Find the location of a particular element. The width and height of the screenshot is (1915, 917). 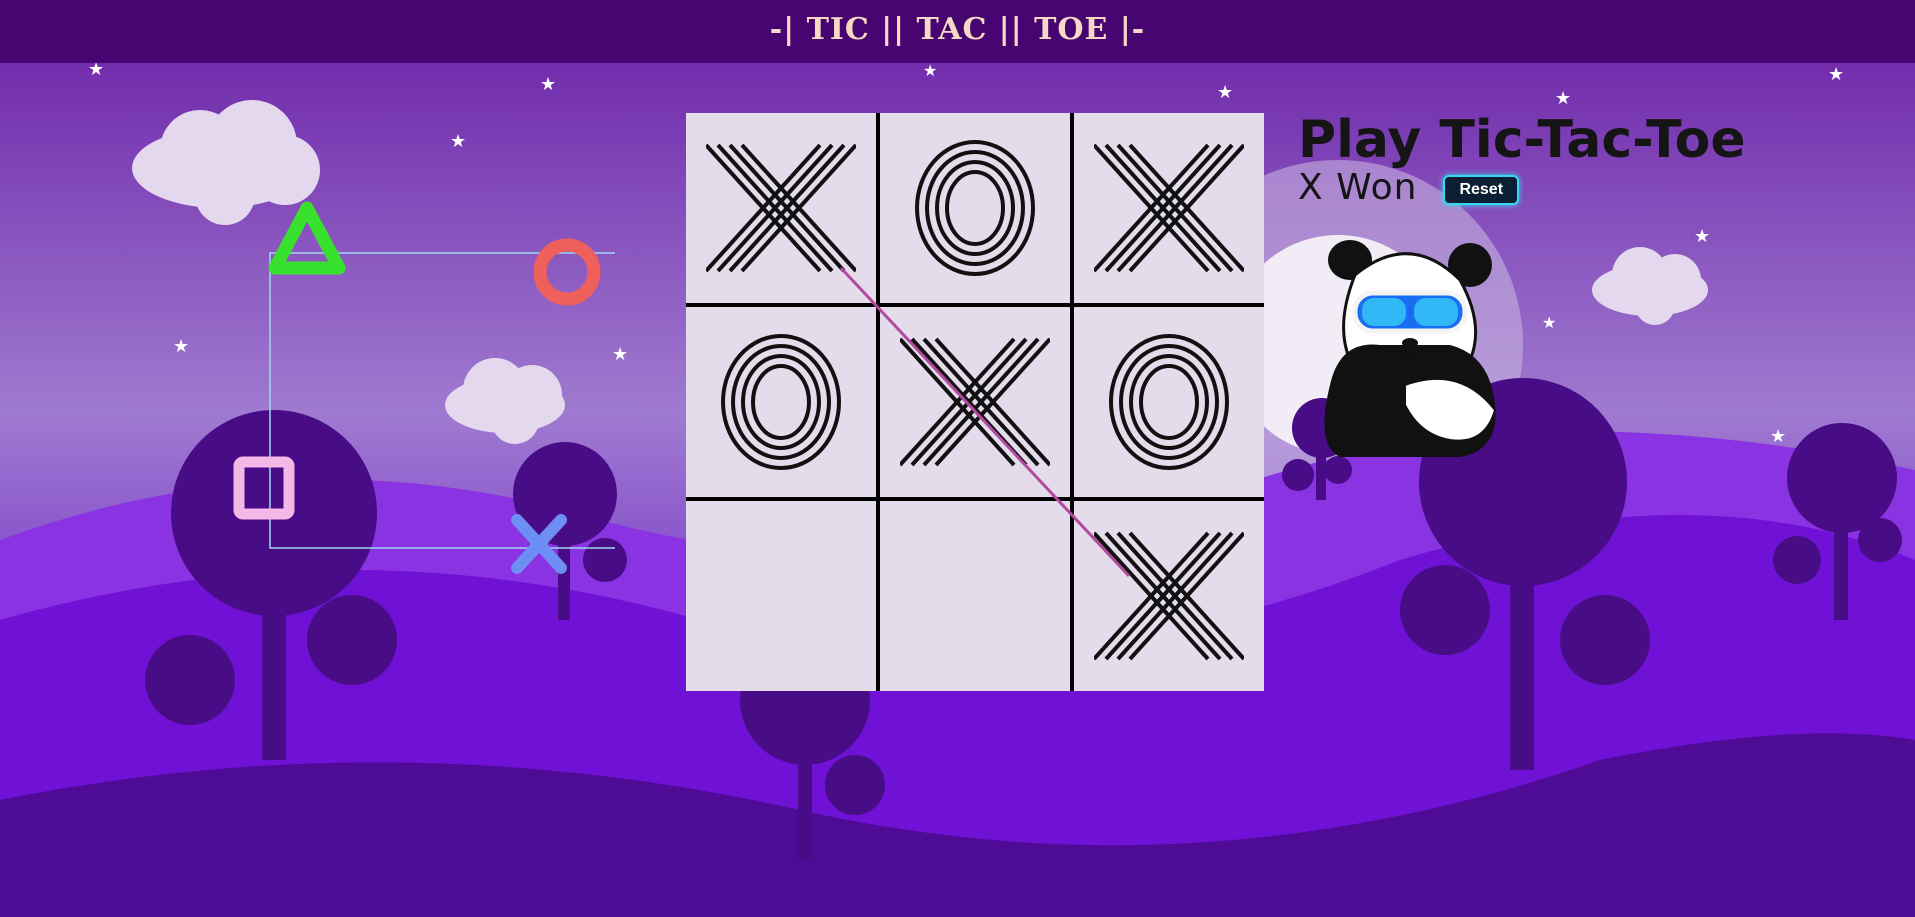

decor-shapes is located at coordinates (424, 387).